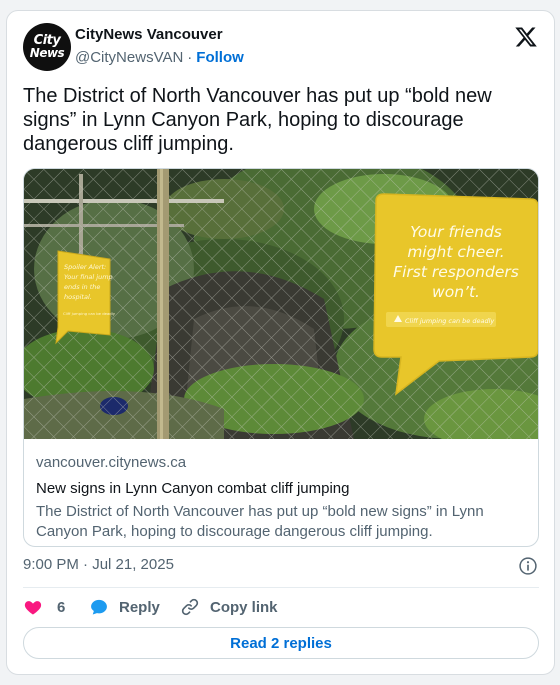 Image resolution: width=560 pixels, height=685 pixels. I want to click on tweet-timestamp: 9:00 PM · Jul 21, 2025, so click(98, 564).